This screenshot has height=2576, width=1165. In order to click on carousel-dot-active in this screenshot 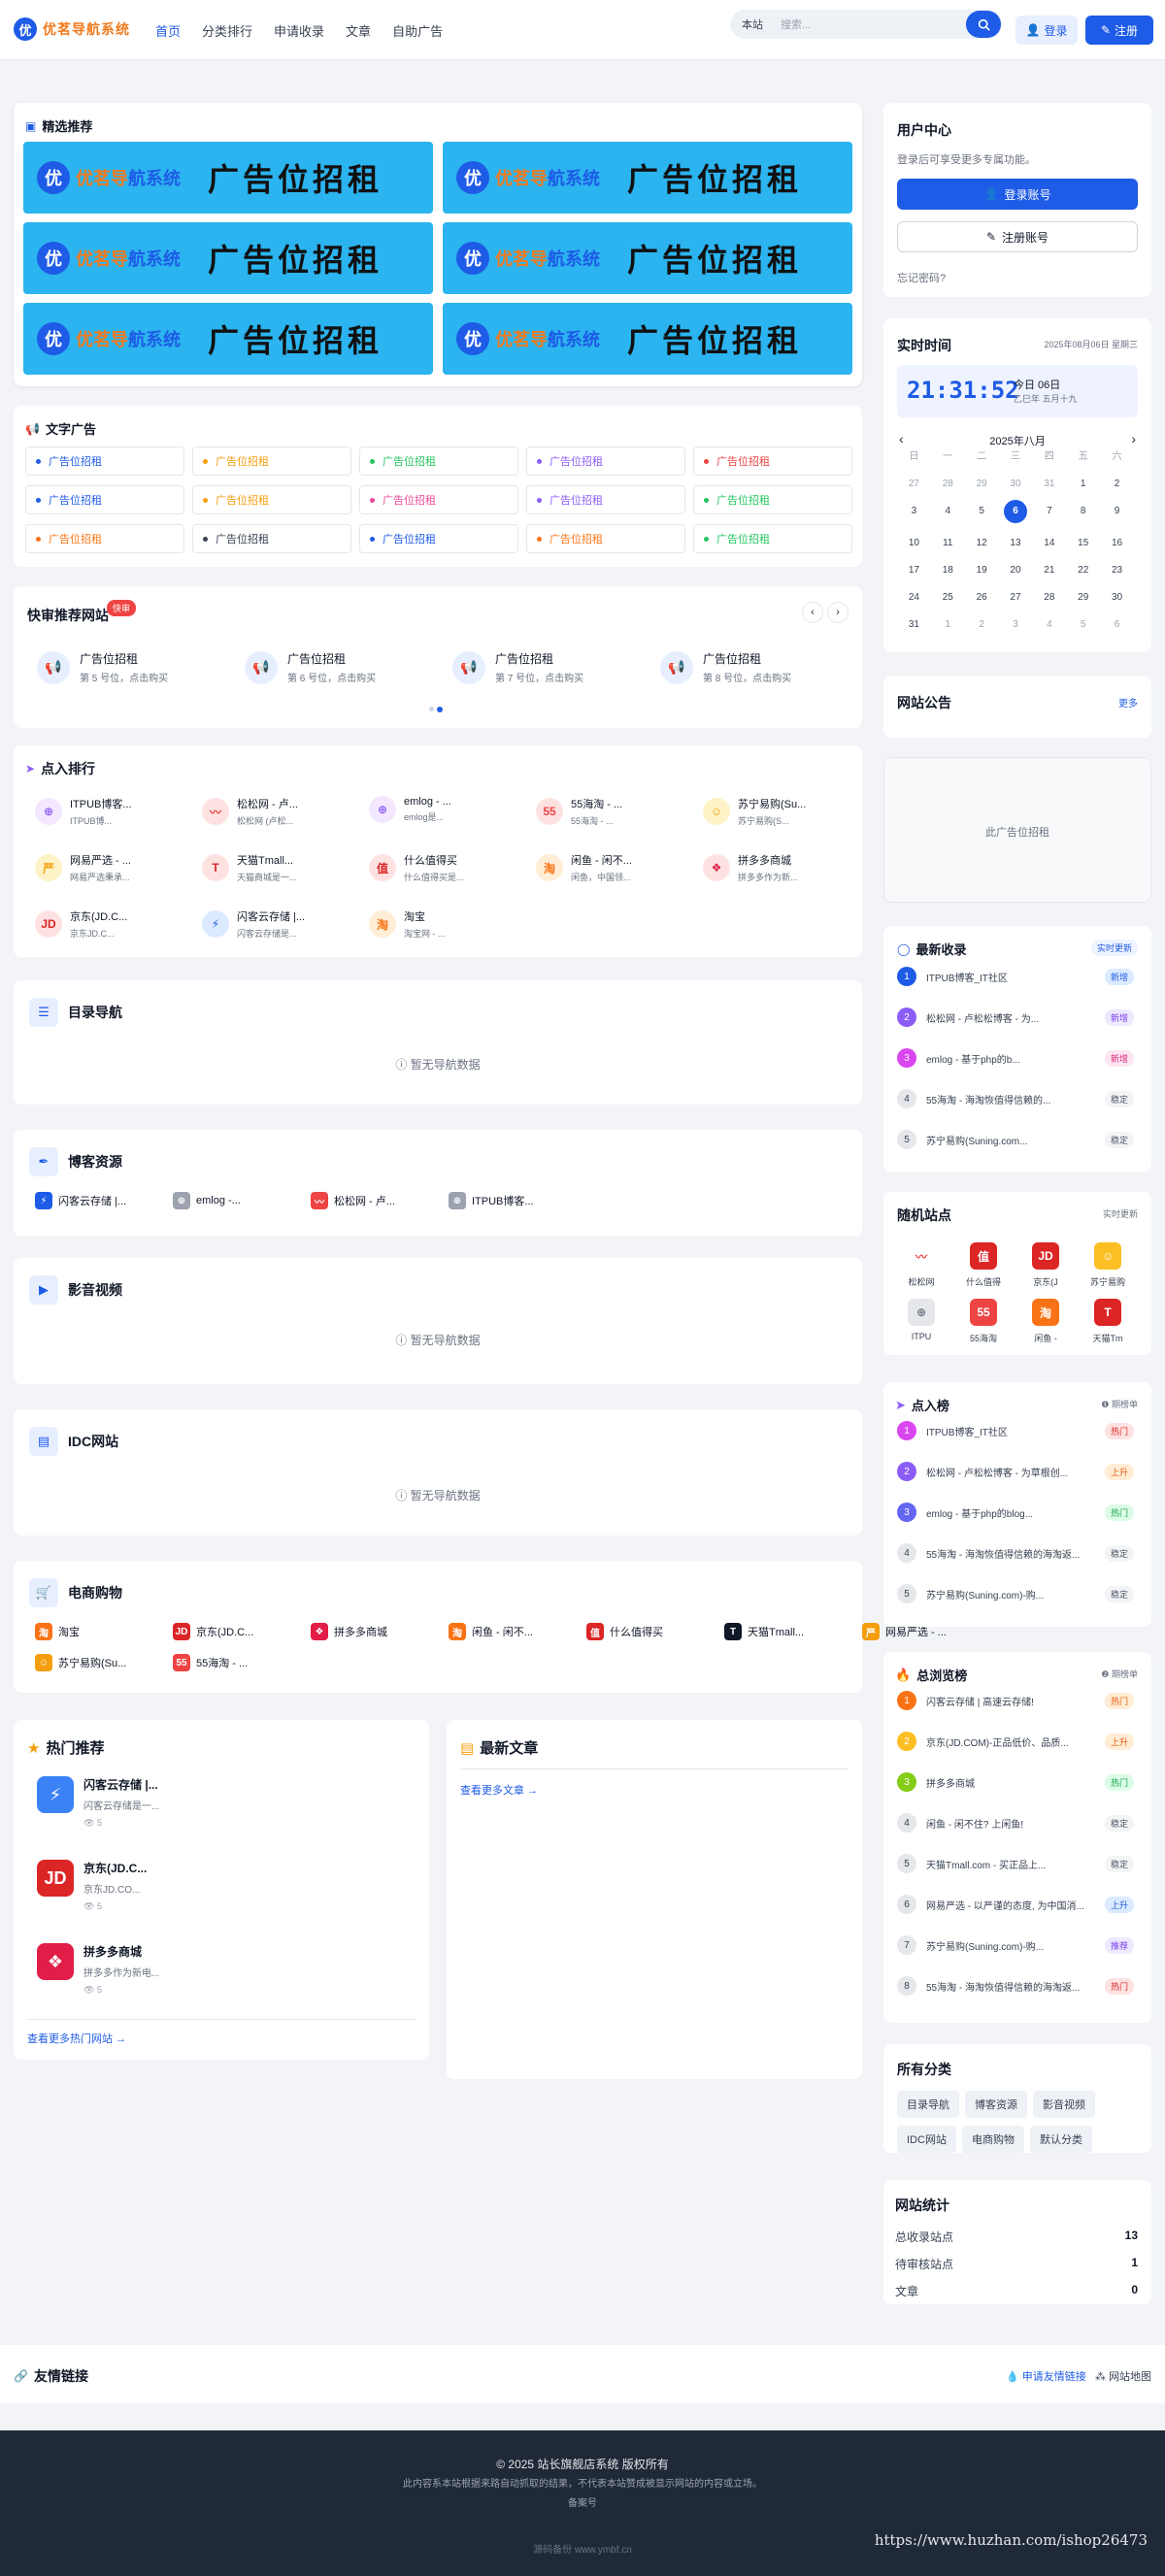, I will do `click(440, 709)`.